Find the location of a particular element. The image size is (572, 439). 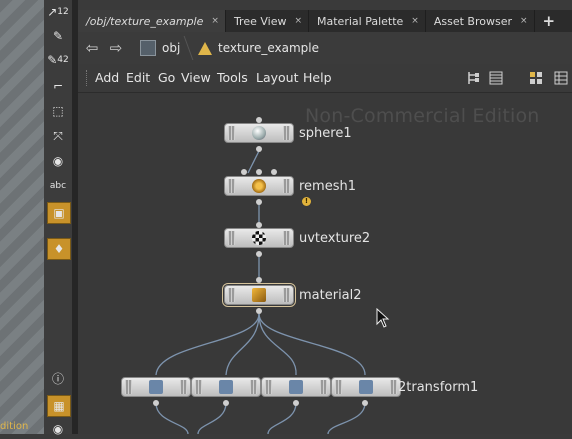

node-material2 is located at coordinates (259, 295).